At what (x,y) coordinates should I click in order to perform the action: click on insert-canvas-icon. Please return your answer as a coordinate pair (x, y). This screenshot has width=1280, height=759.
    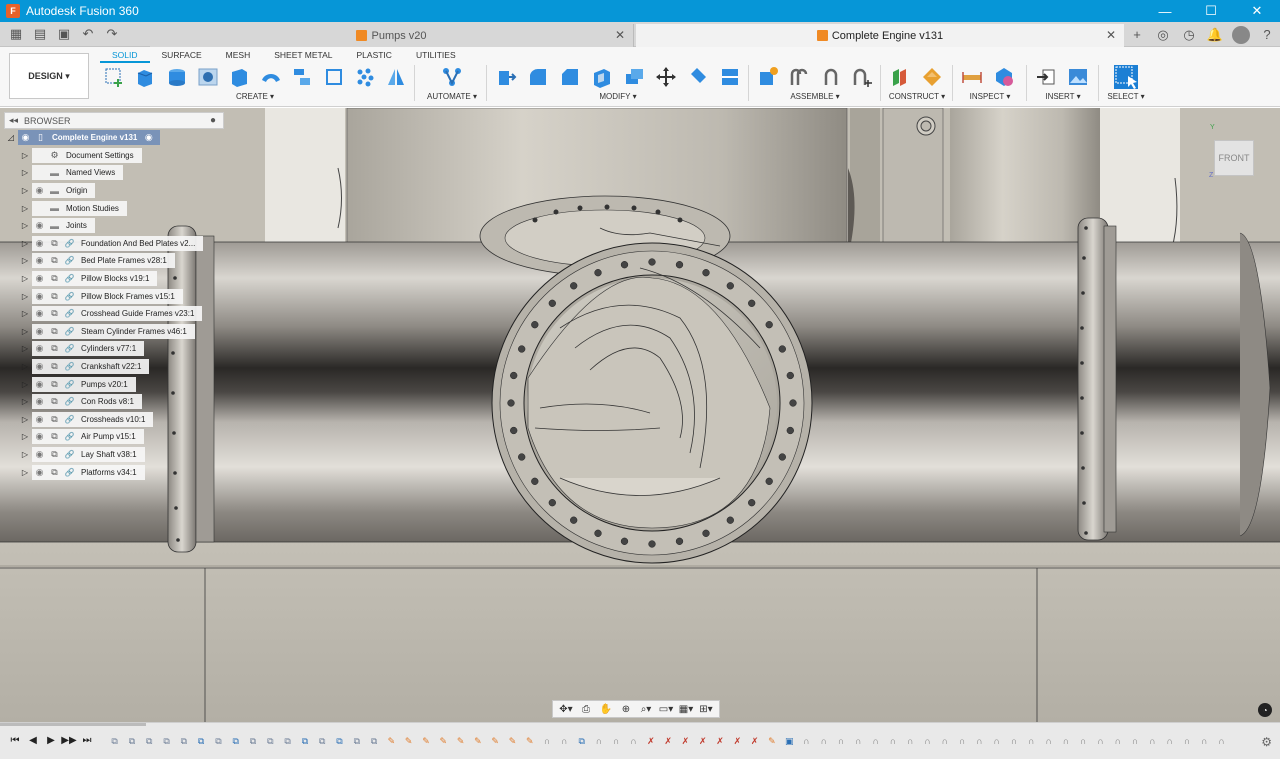
    Looking at the image, I should click on (1078, 77).